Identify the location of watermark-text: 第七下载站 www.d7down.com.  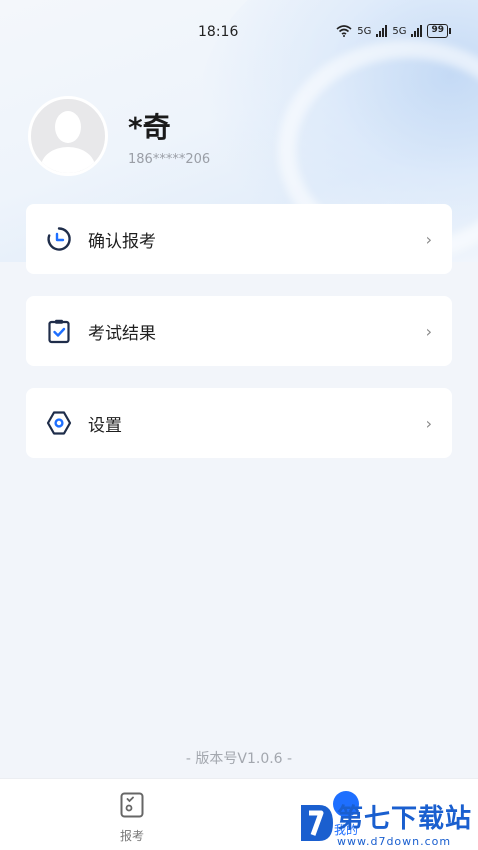
(404, 823).